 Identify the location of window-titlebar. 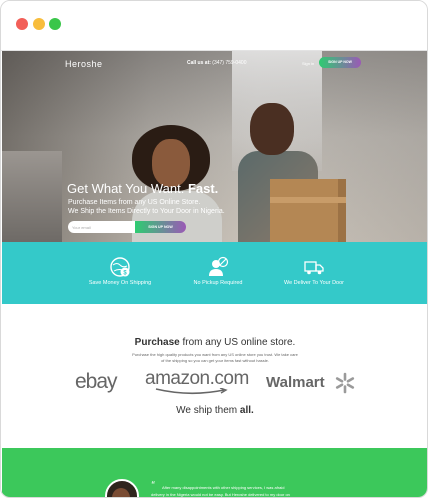
(214, 26).